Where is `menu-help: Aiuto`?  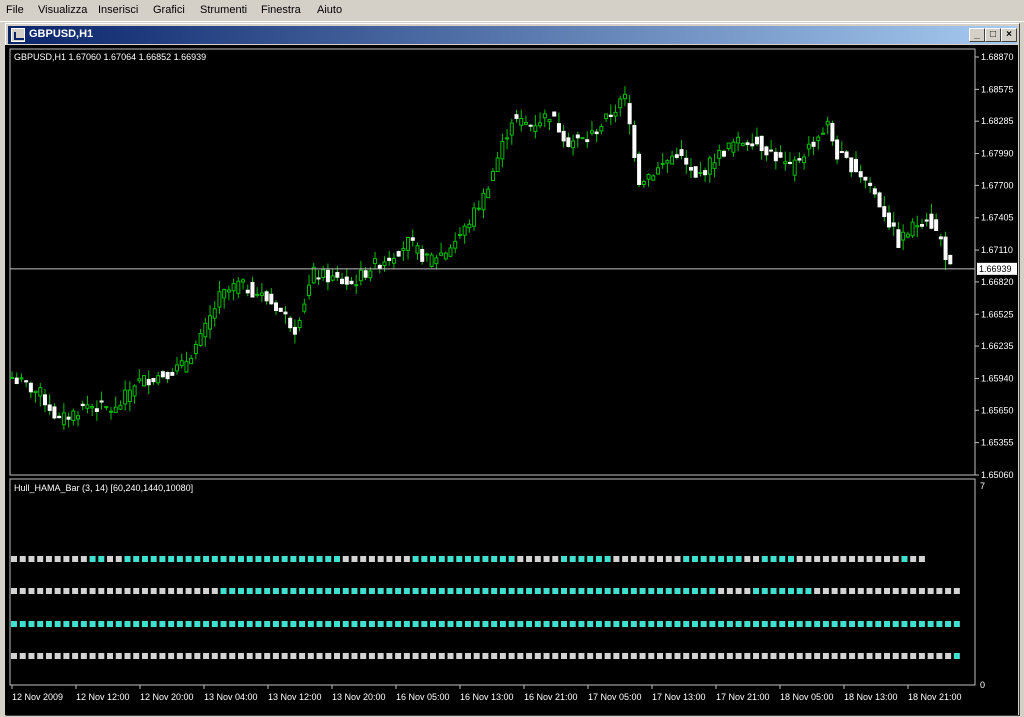
menu-help: Aiuto is located at coordinates (329, 10).